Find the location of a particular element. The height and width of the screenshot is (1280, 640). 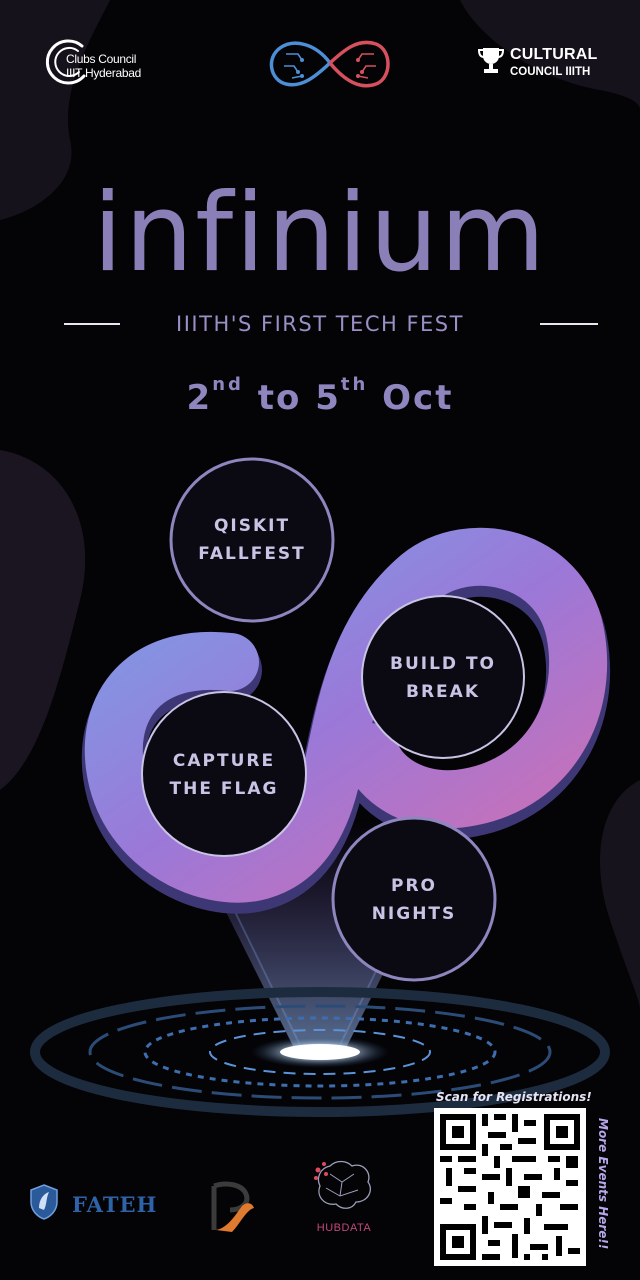

event-capture-line2: THE FLAG is located at coordinates (224, 789).